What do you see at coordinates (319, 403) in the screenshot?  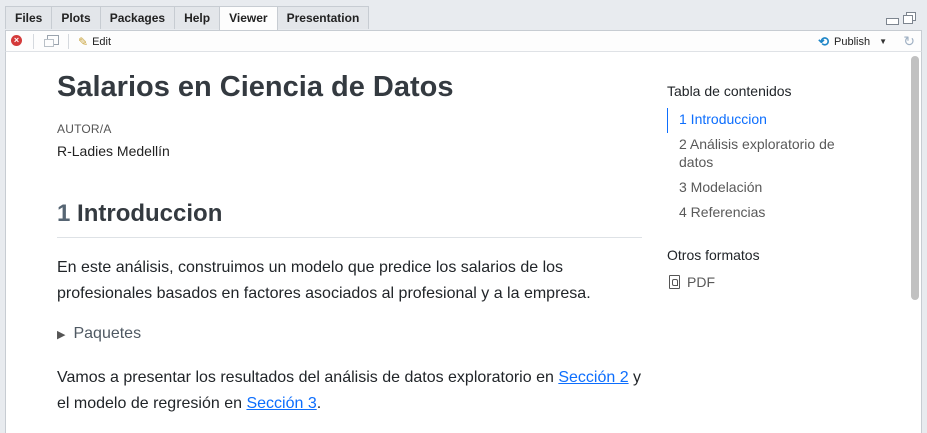 I see `paragraph-text: .` at bounding box center [319, 403].